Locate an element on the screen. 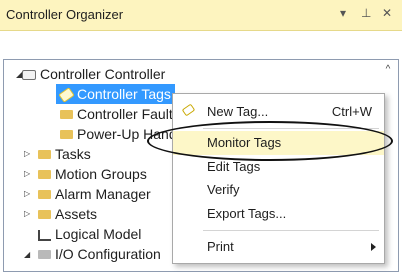  panel-titlebar: Controller Organizer ▾ ⊥ ✕ is located at coordinates (201, 15).